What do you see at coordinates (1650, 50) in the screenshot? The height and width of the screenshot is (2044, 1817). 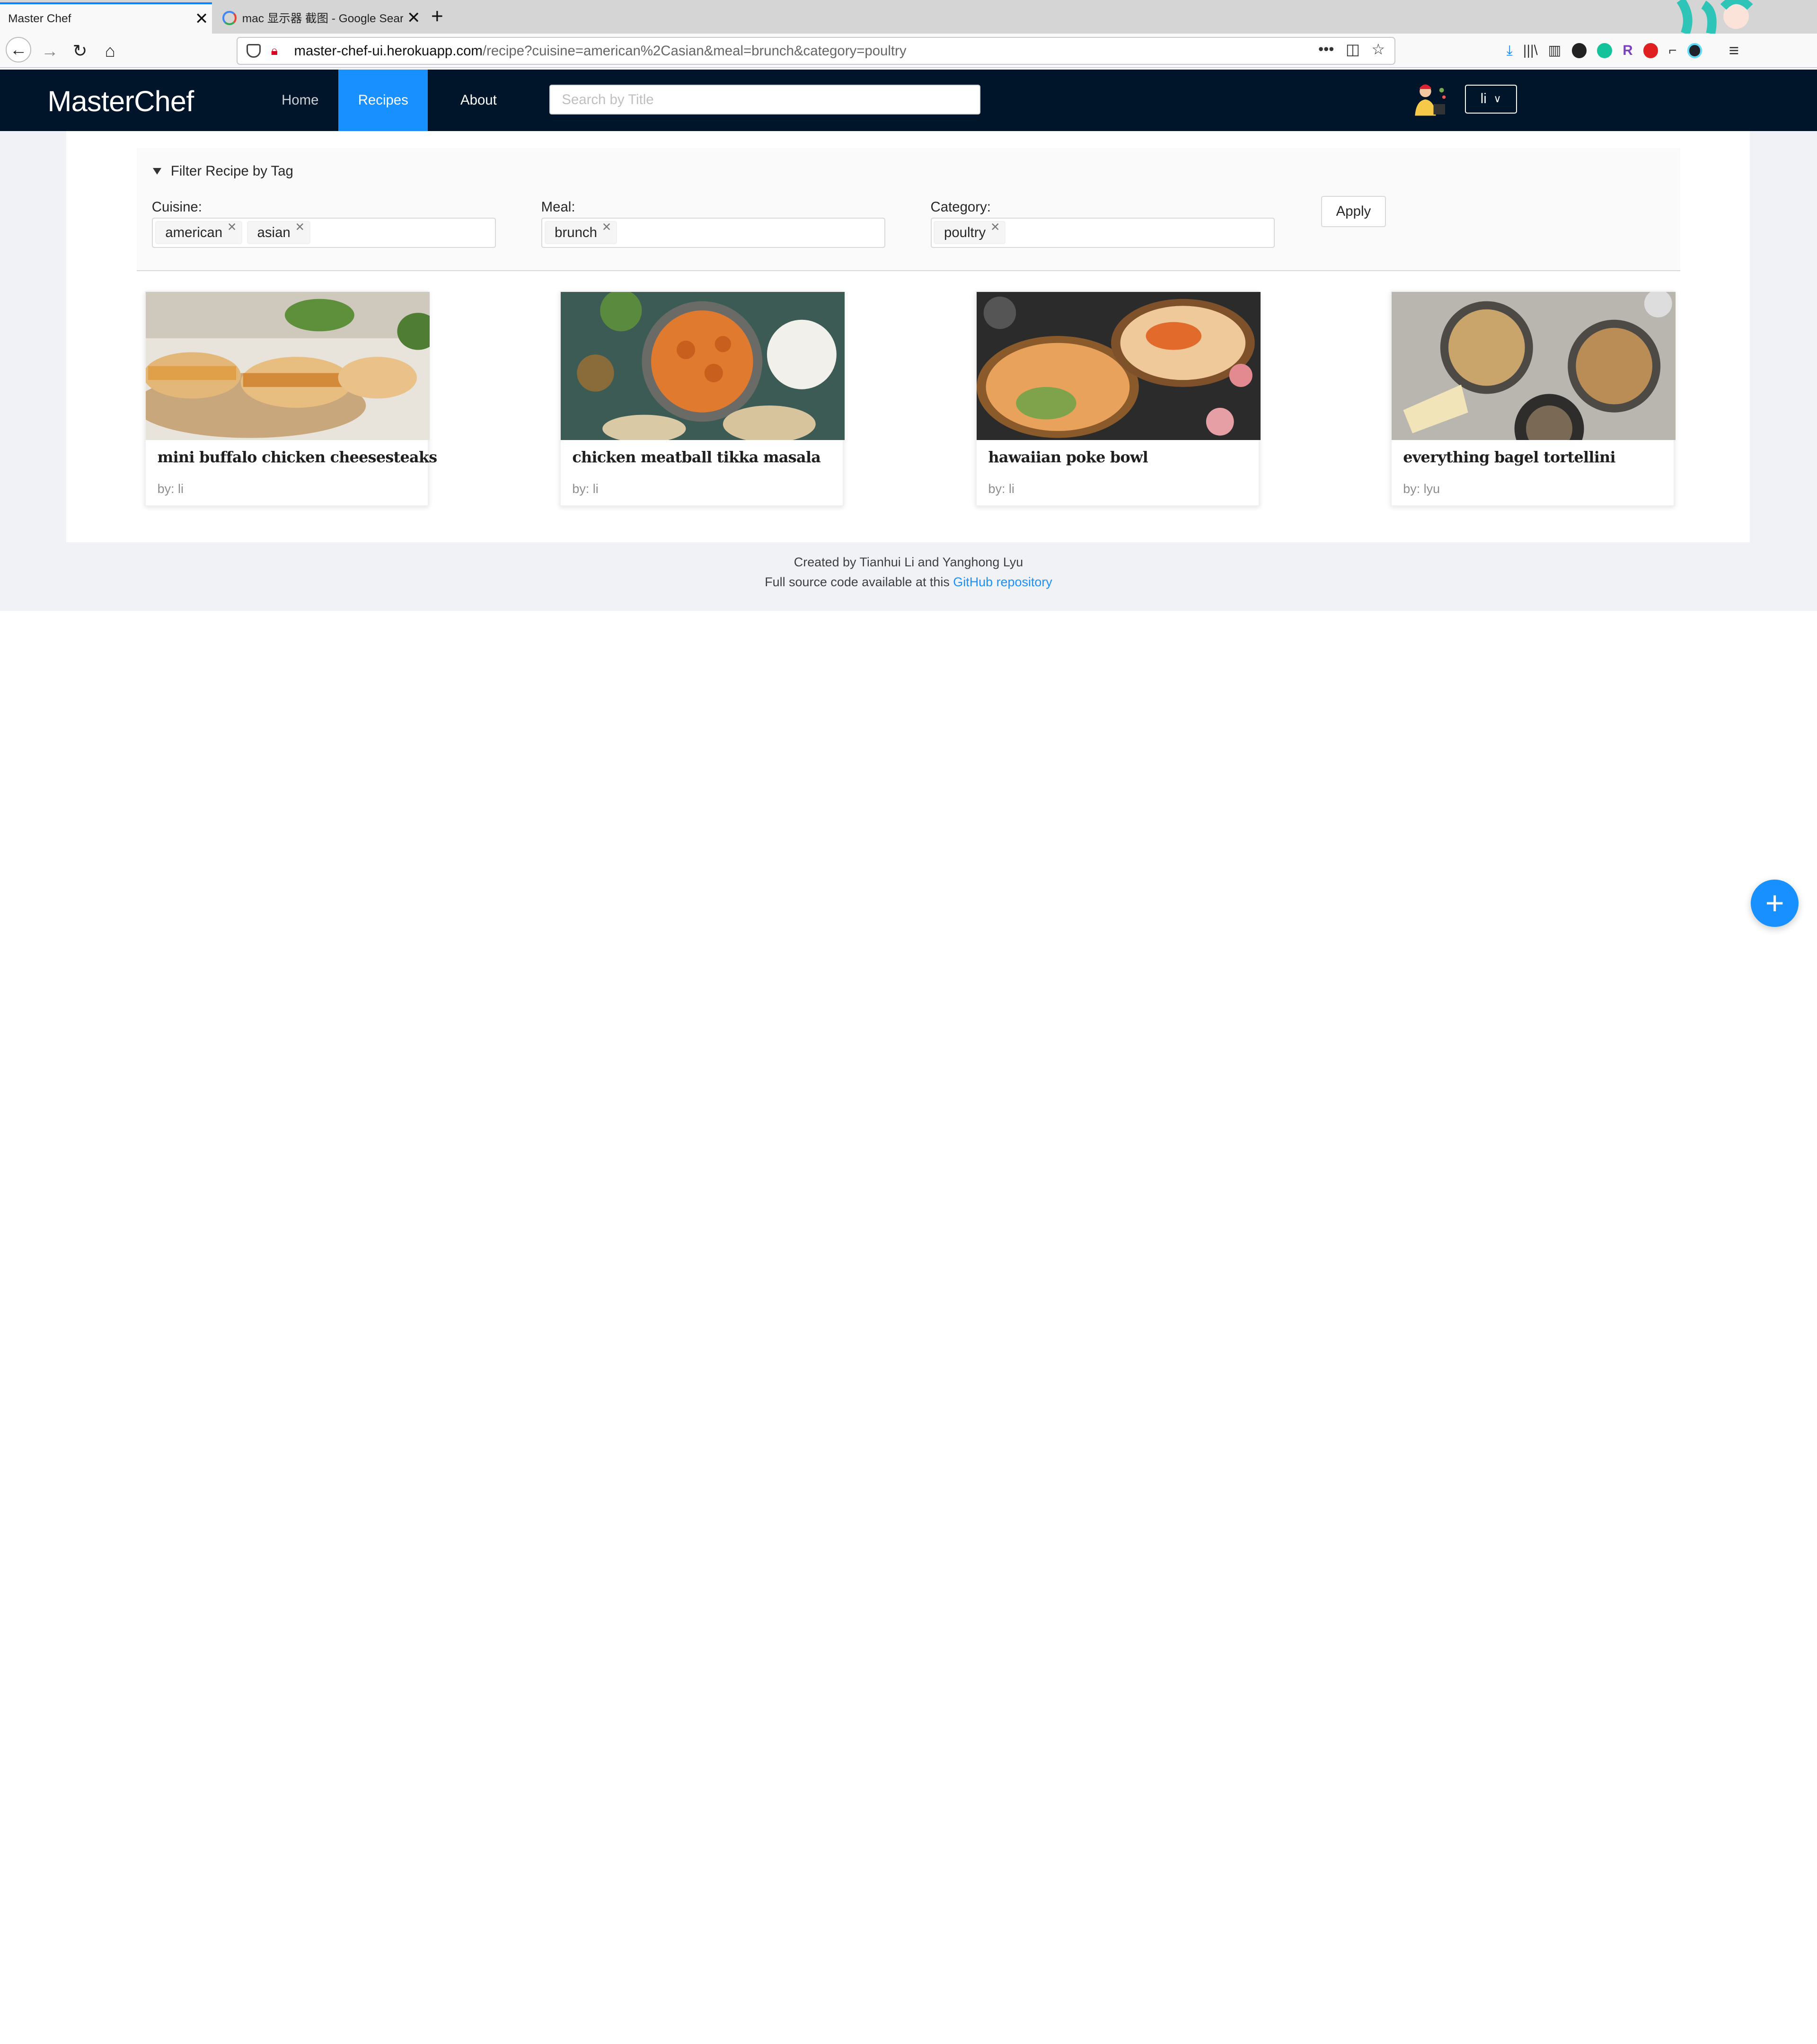 I see `adblock-icon` at bounding box center [1650, 50].